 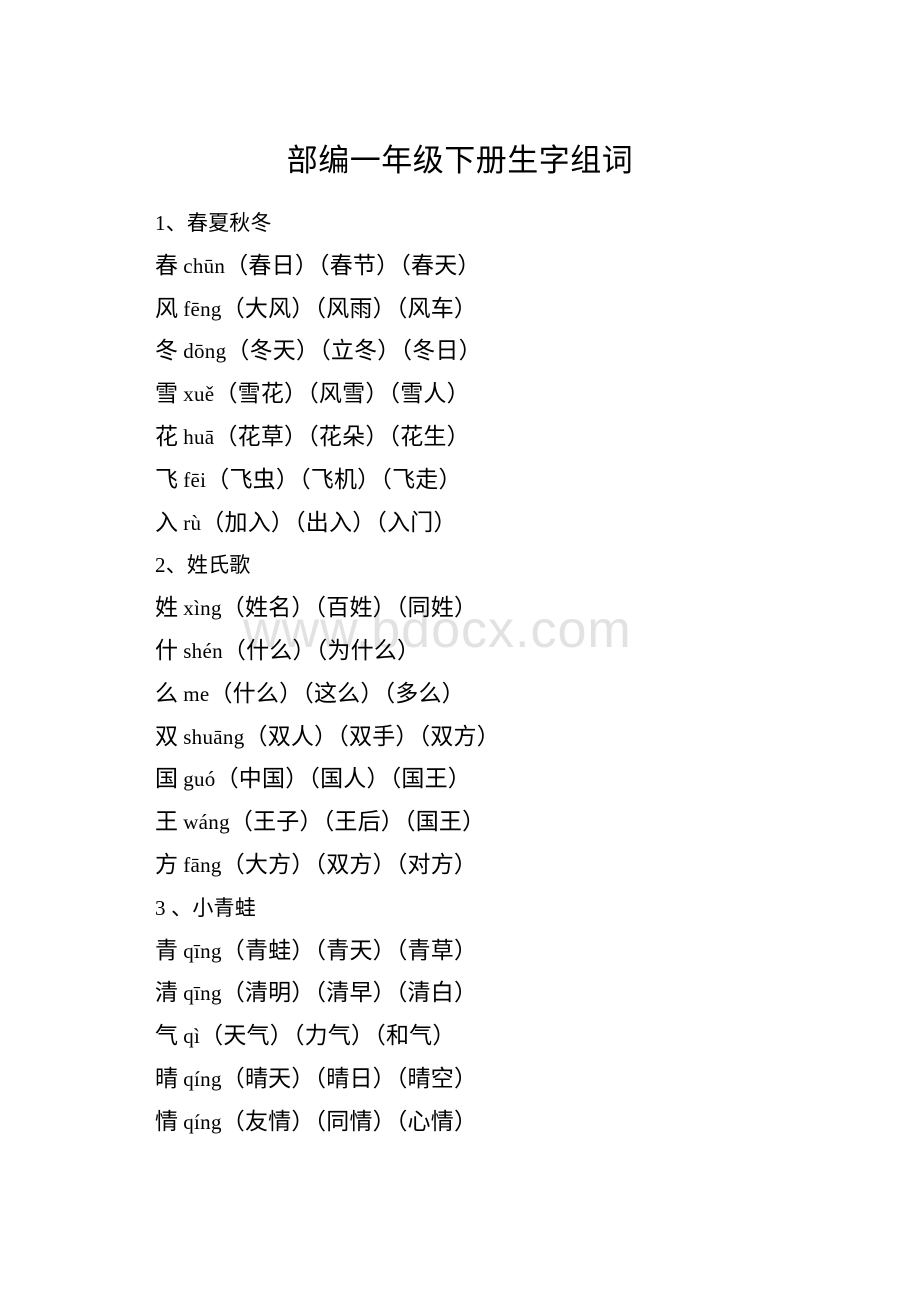 I want to click on document-title: 部编一年级下册生字组词, so click(x=460, y=160).